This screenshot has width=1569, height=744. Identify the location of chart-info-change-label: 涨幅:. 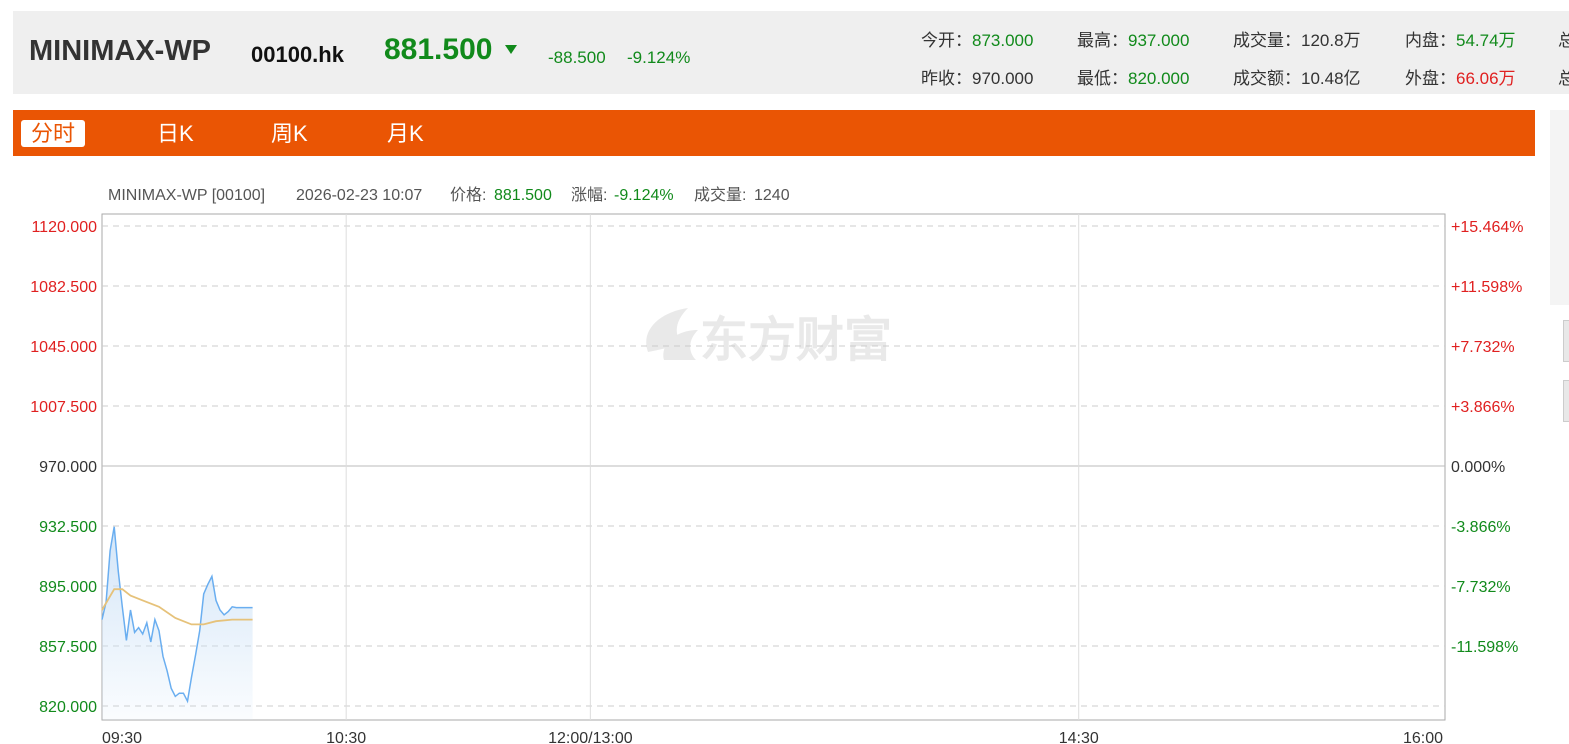
(589, 195).